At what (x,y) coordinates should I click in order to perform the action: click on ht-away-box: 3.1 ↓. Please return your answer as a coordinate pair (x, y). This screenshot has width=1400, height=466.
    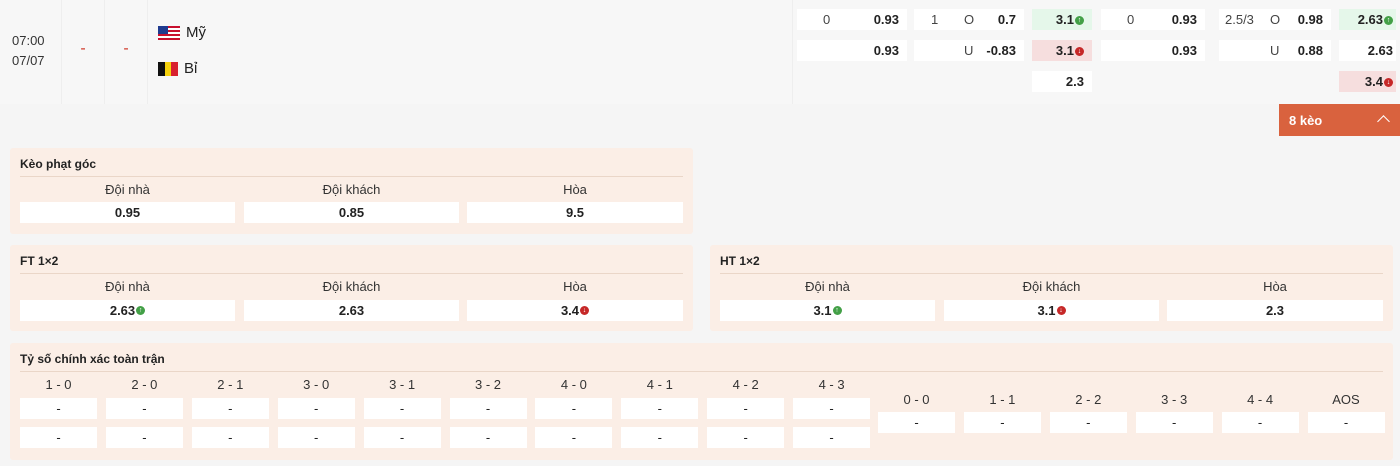
    Looking at the image, I should click on (1051, 310).